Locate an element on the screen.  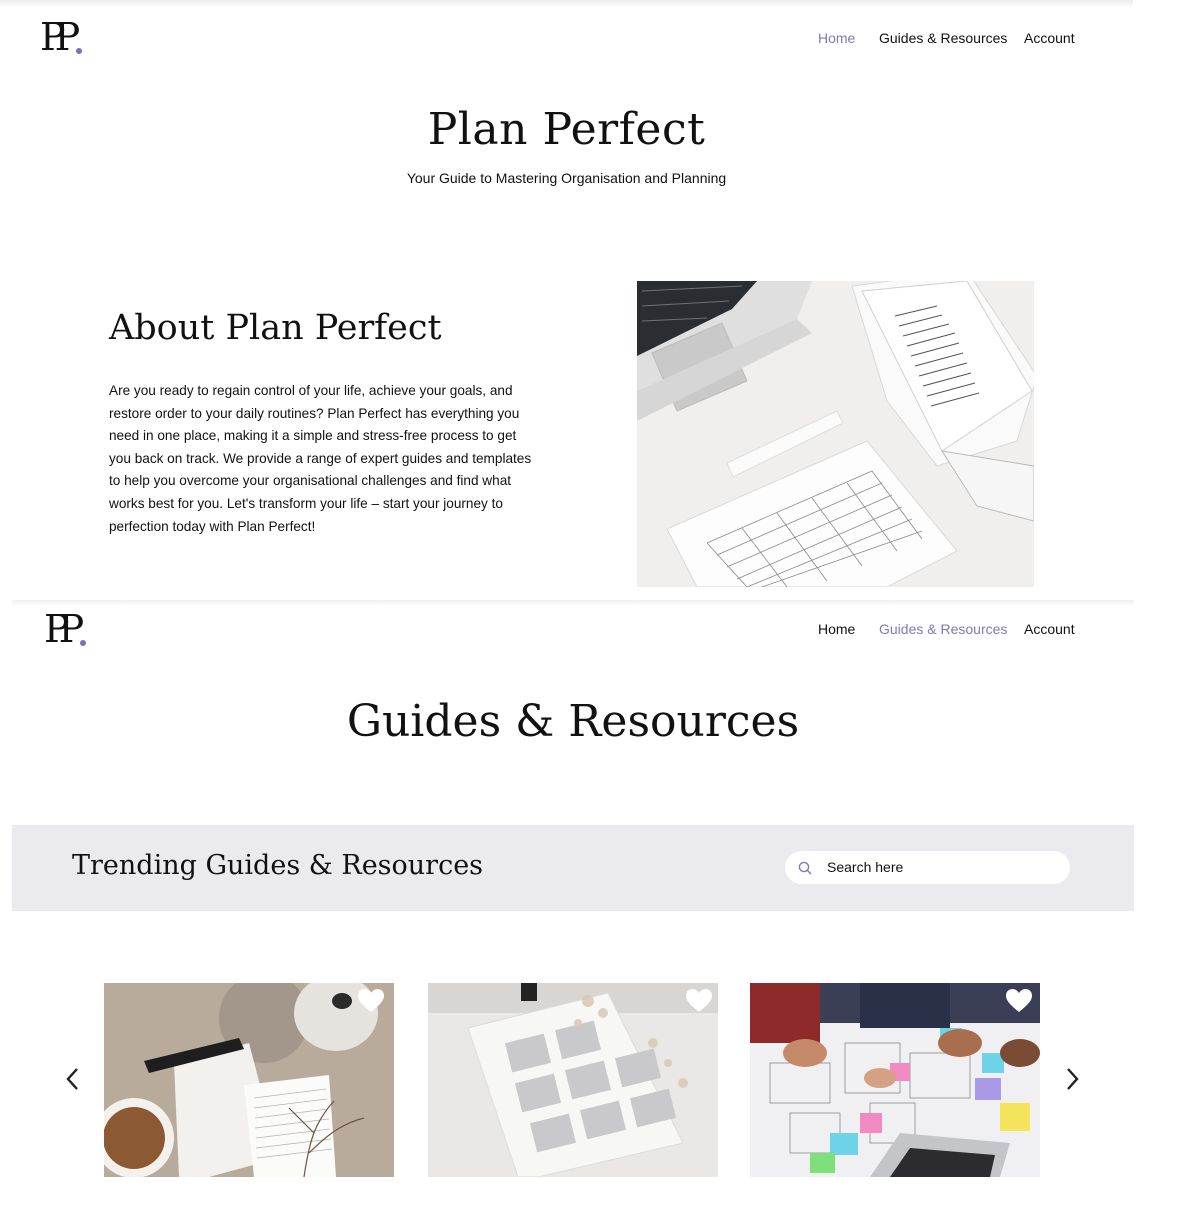
logo-dot is located at coordinates (79, 51).